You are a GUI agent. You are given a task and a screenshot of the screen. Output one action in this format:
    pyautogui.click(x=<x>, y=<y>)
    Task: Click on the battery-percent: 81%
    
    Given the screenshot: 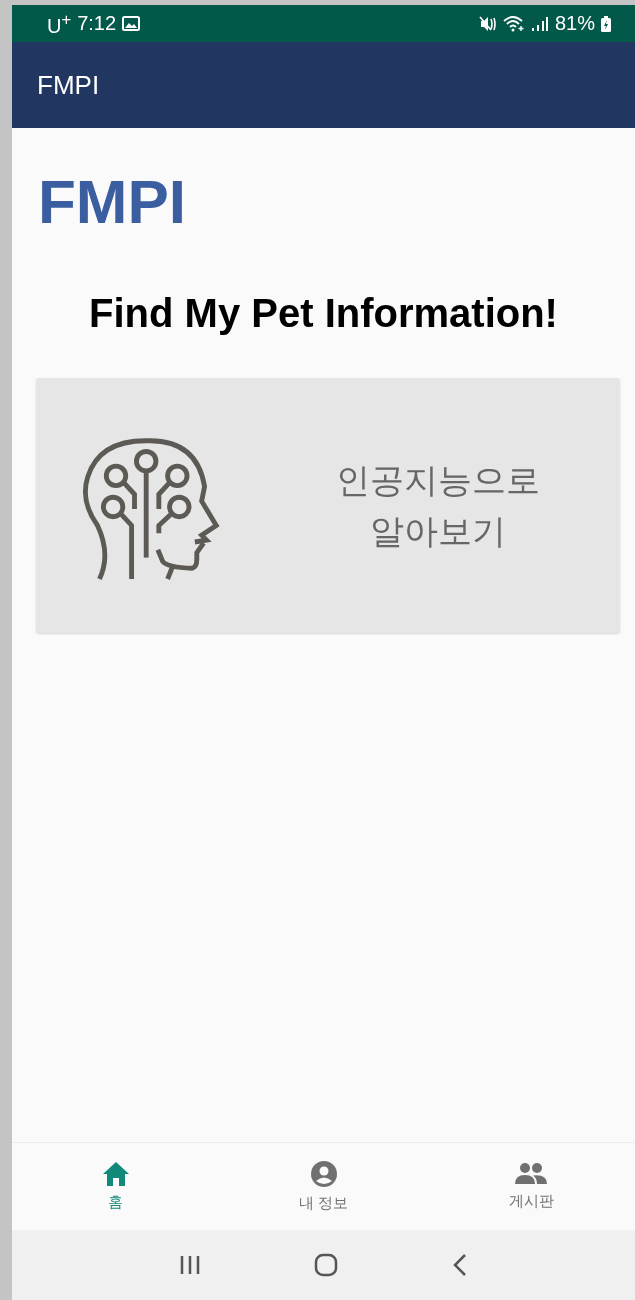 What is the action you would take?
    pyautogui.click(x=574, y=23)
    